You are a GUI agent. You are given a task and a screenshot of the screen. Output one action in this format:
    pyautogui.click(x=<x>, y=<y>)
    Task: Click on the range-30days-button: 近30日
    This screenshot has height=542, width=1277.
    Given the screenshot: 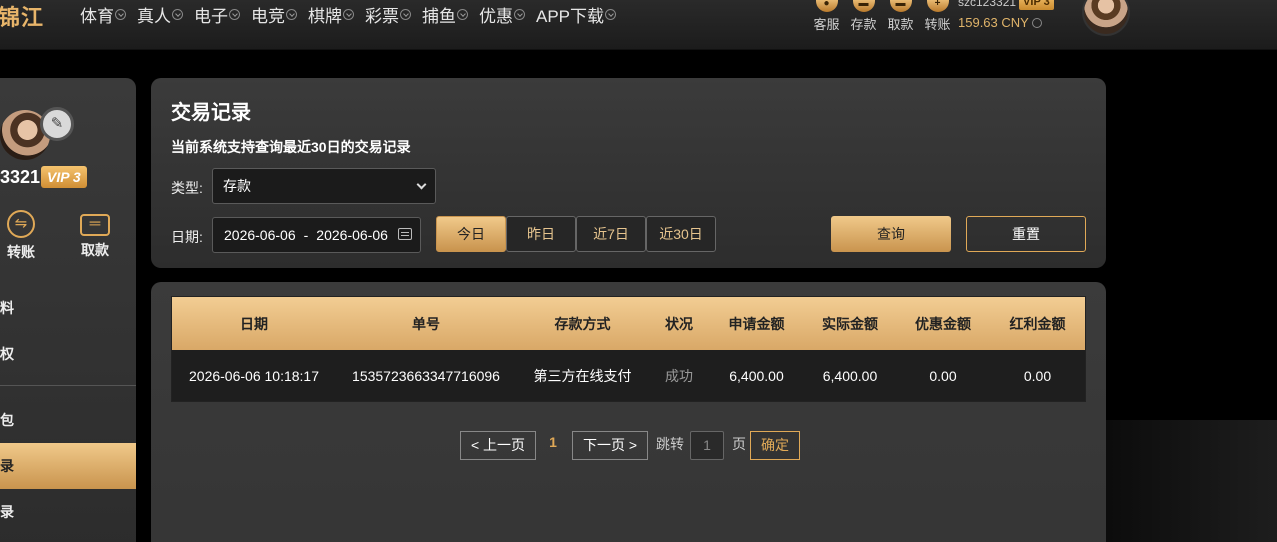 What is the action you would take?
    pyautogui.click(x=681, y=234)
    